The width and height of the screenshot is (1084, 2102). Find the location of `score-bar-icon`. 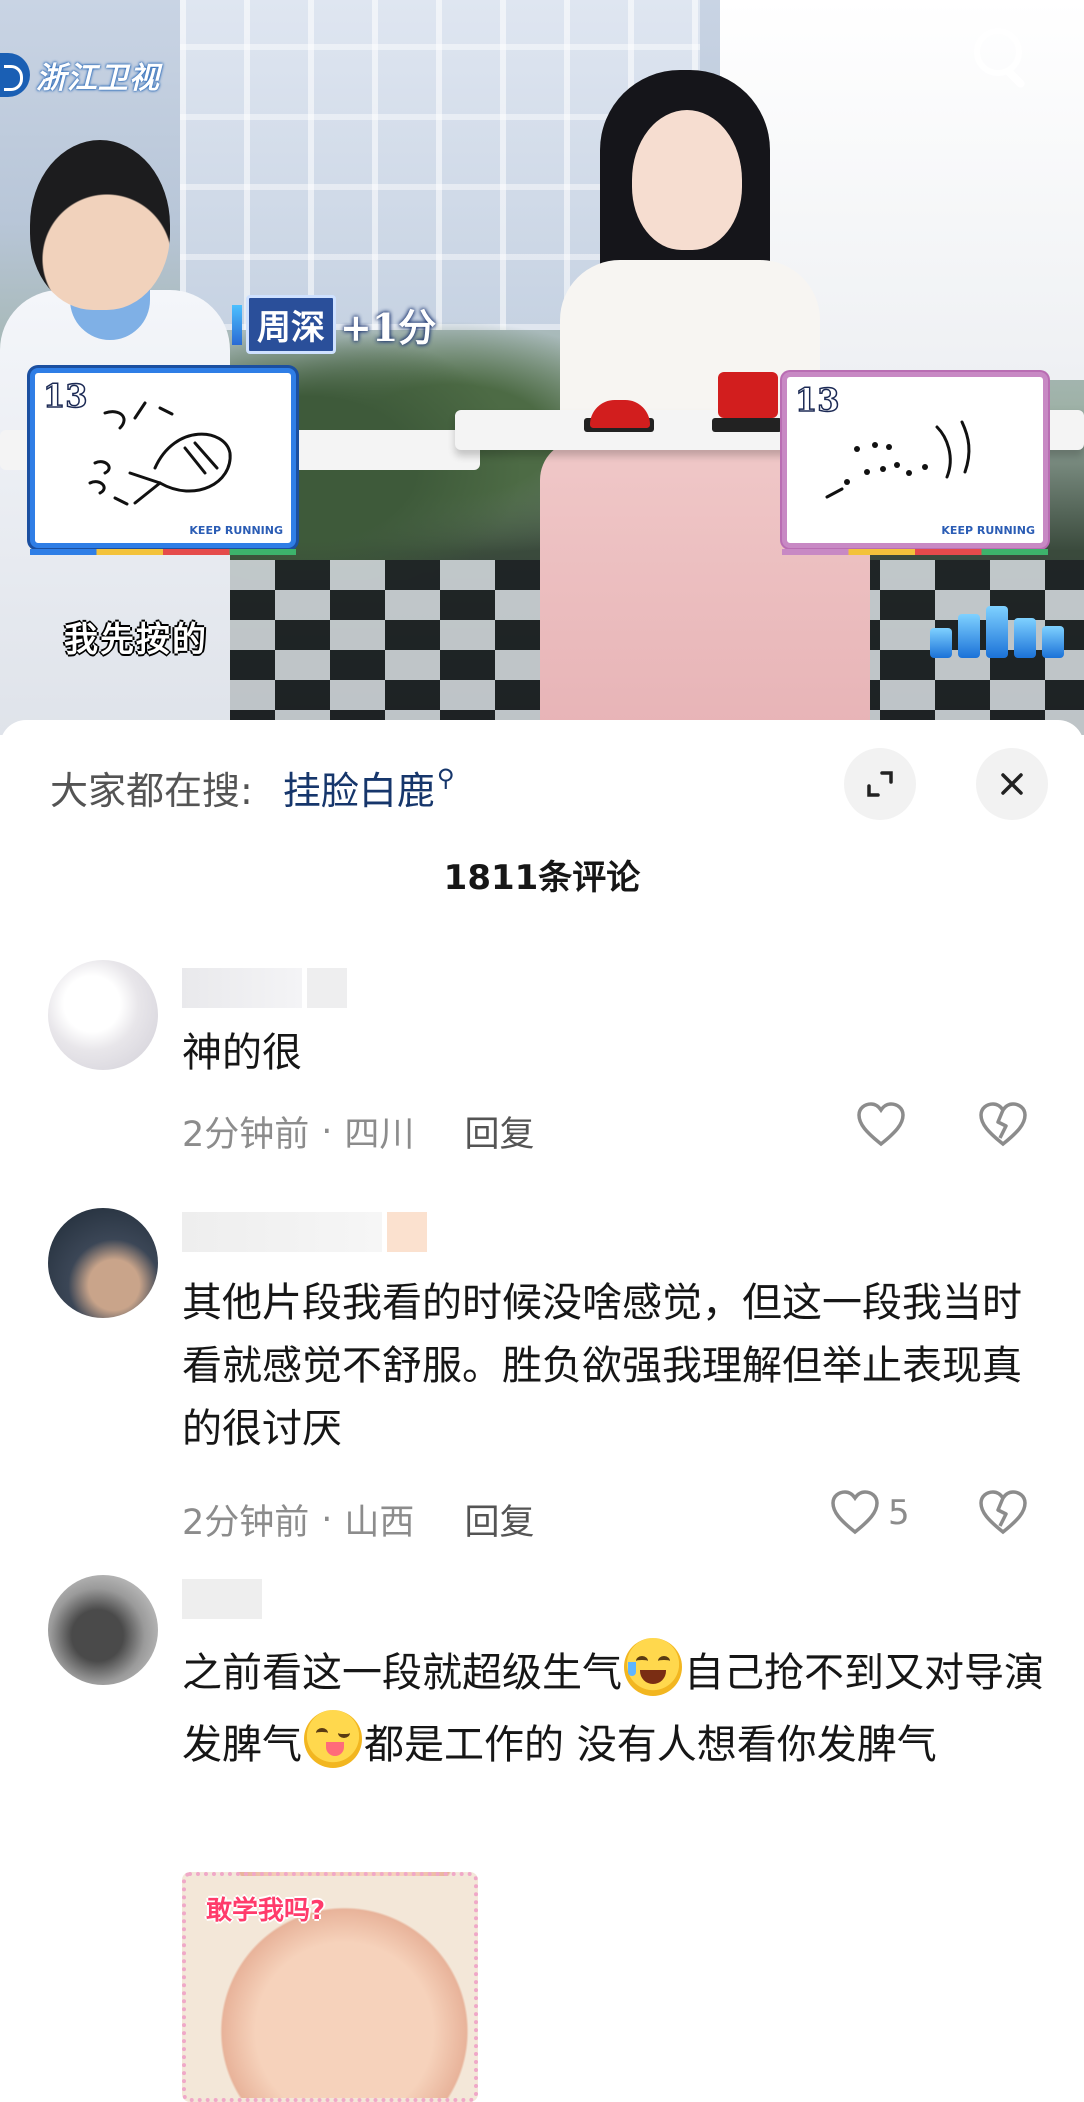

score-bar-icon is located at coordinates (237, 324).